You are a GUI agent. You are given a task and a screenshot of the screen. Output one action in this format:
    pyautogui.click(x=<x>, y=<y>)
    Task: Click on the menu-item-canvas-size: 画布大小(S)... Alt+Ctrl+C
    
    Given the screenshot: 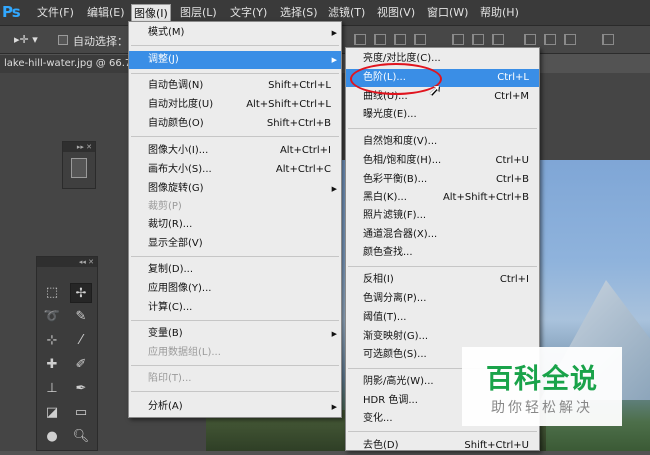 What is the action you would take?
    pyautogui.click(x=235, y=170)
    